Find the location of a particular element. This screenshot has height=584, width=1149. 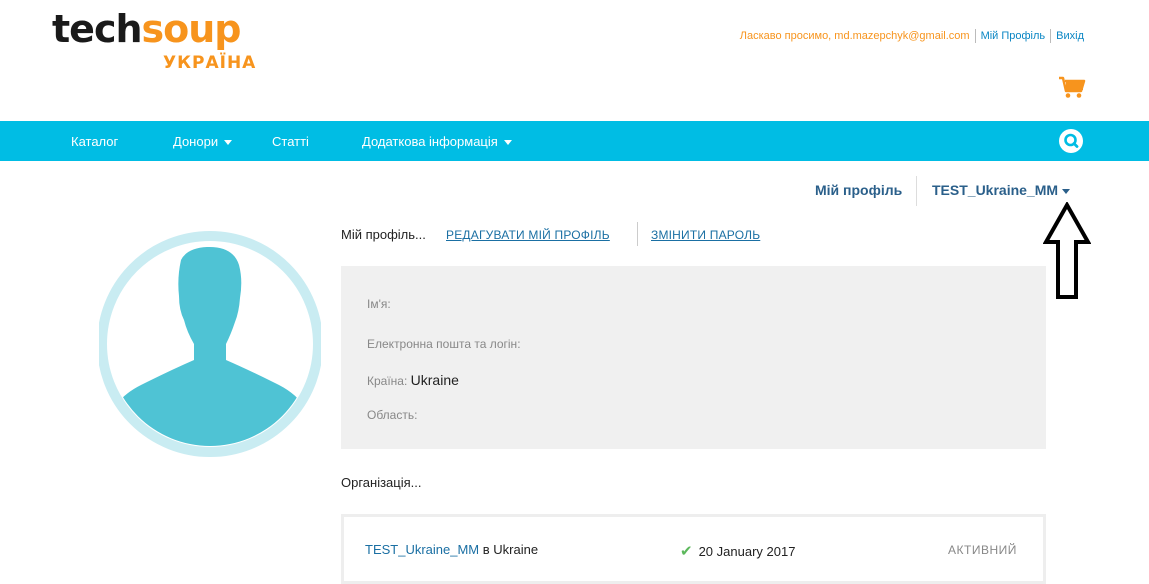

email-label: Електронна пошта та логін: is located at coordinates (444, 344).